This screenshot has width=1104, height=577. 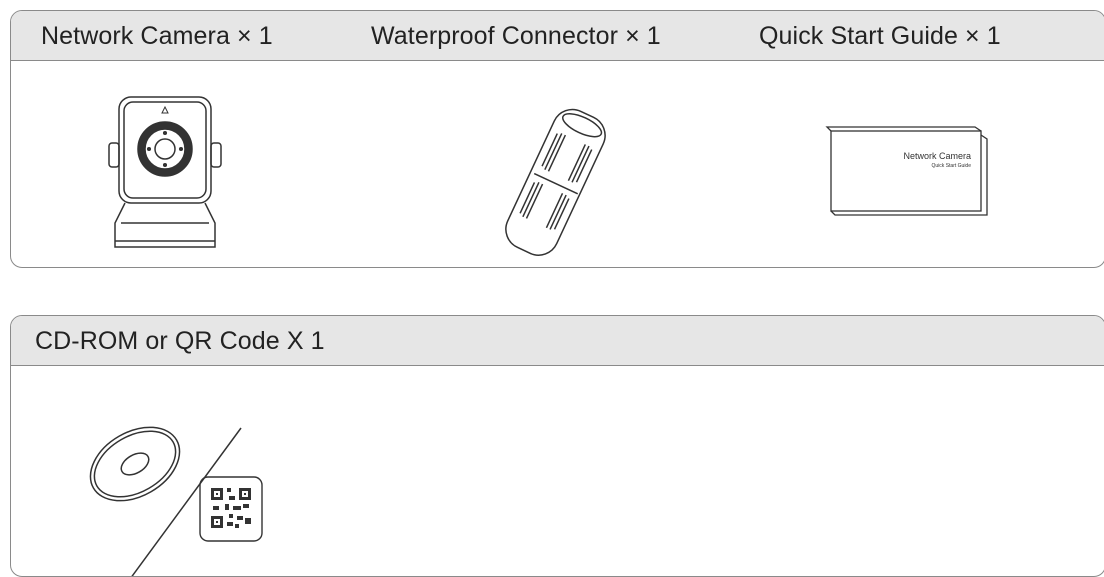 What do you see at coordinates (952, 166) in the screenshot?
I see `guide-cover-subtitle: Quick Start Guide` at bounding box center [952, 166].